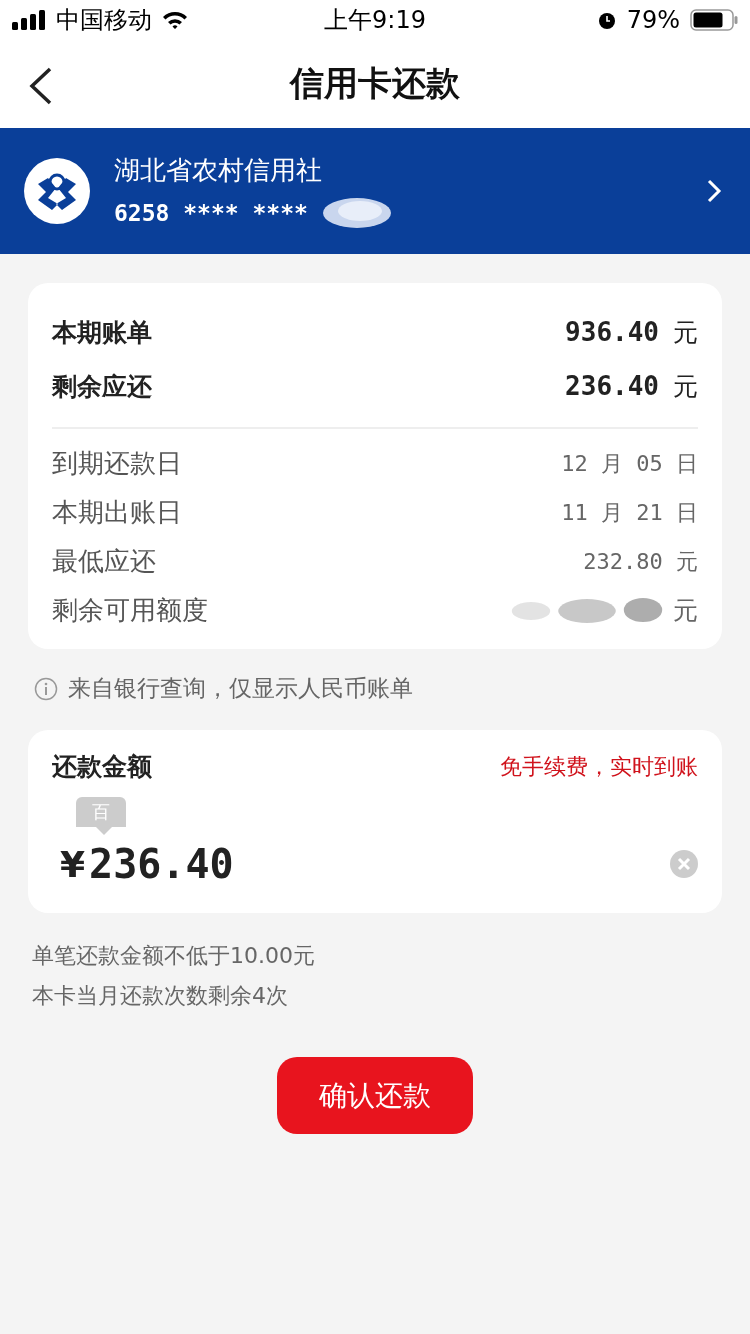 The width and height of the screenshot is (750, 1334). Describe the element at coordinates (612, 385) in the screenshot. I see `bill-amount: 236.40` at that location.